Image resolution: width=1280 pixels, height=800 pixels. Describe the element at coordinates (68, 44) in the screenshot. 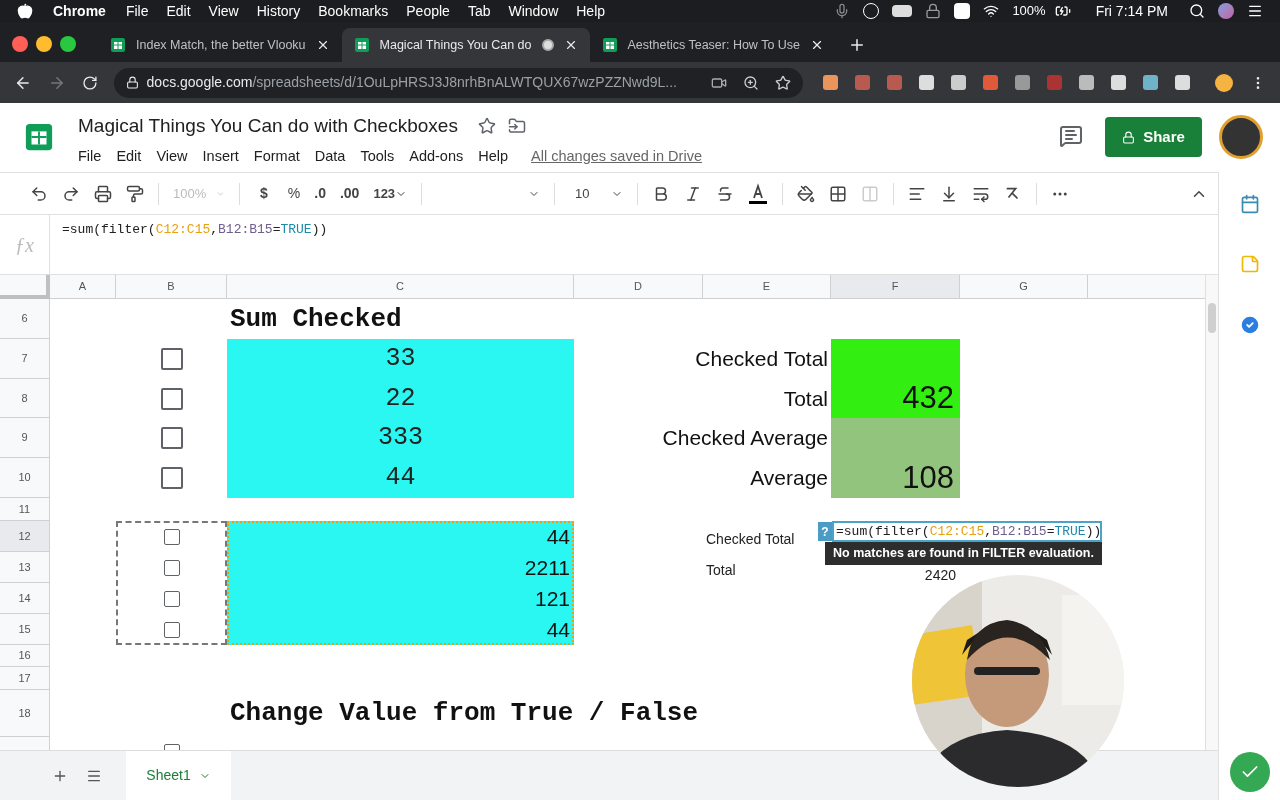

I see `maximize-window-button` at that location.